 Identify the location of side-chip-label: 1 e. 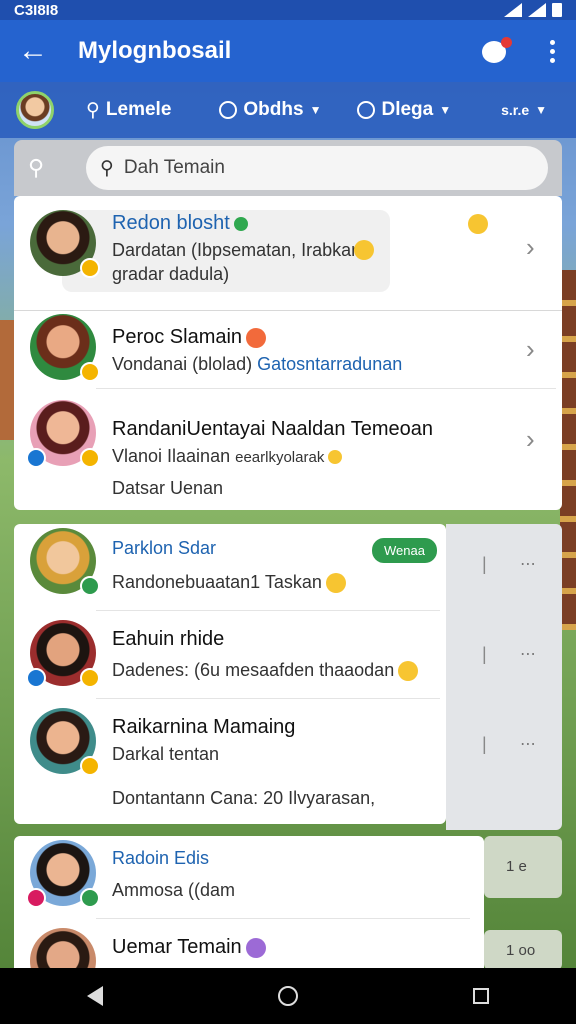
(516, 866).